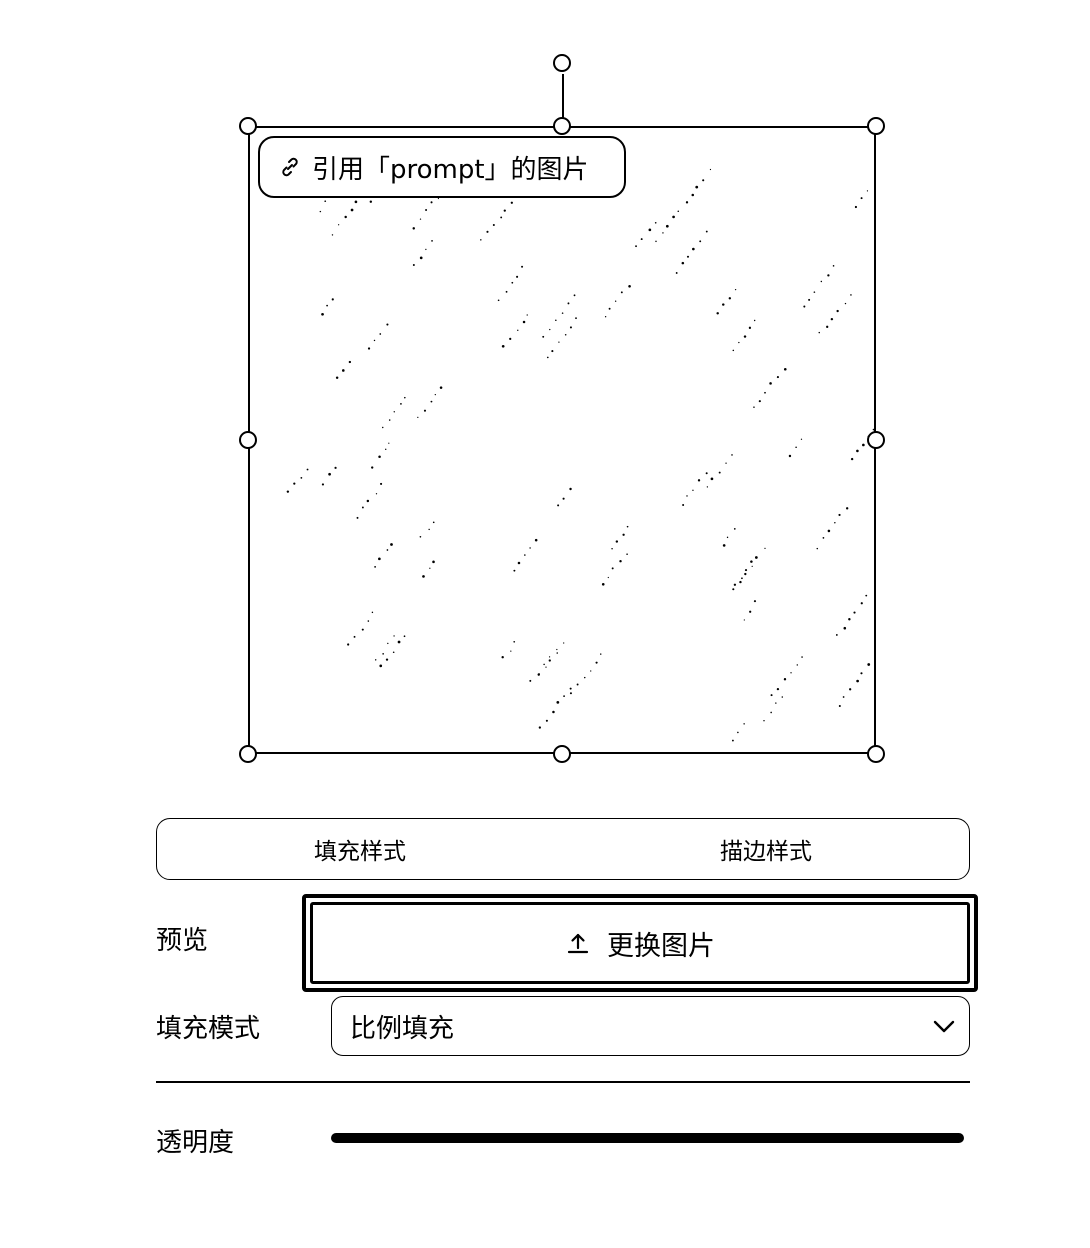 The width and height of the screenshot is (1090, 1248). I want to click on prompt-reference-badge: 引用「prompt」的图片, so click(442, 167).